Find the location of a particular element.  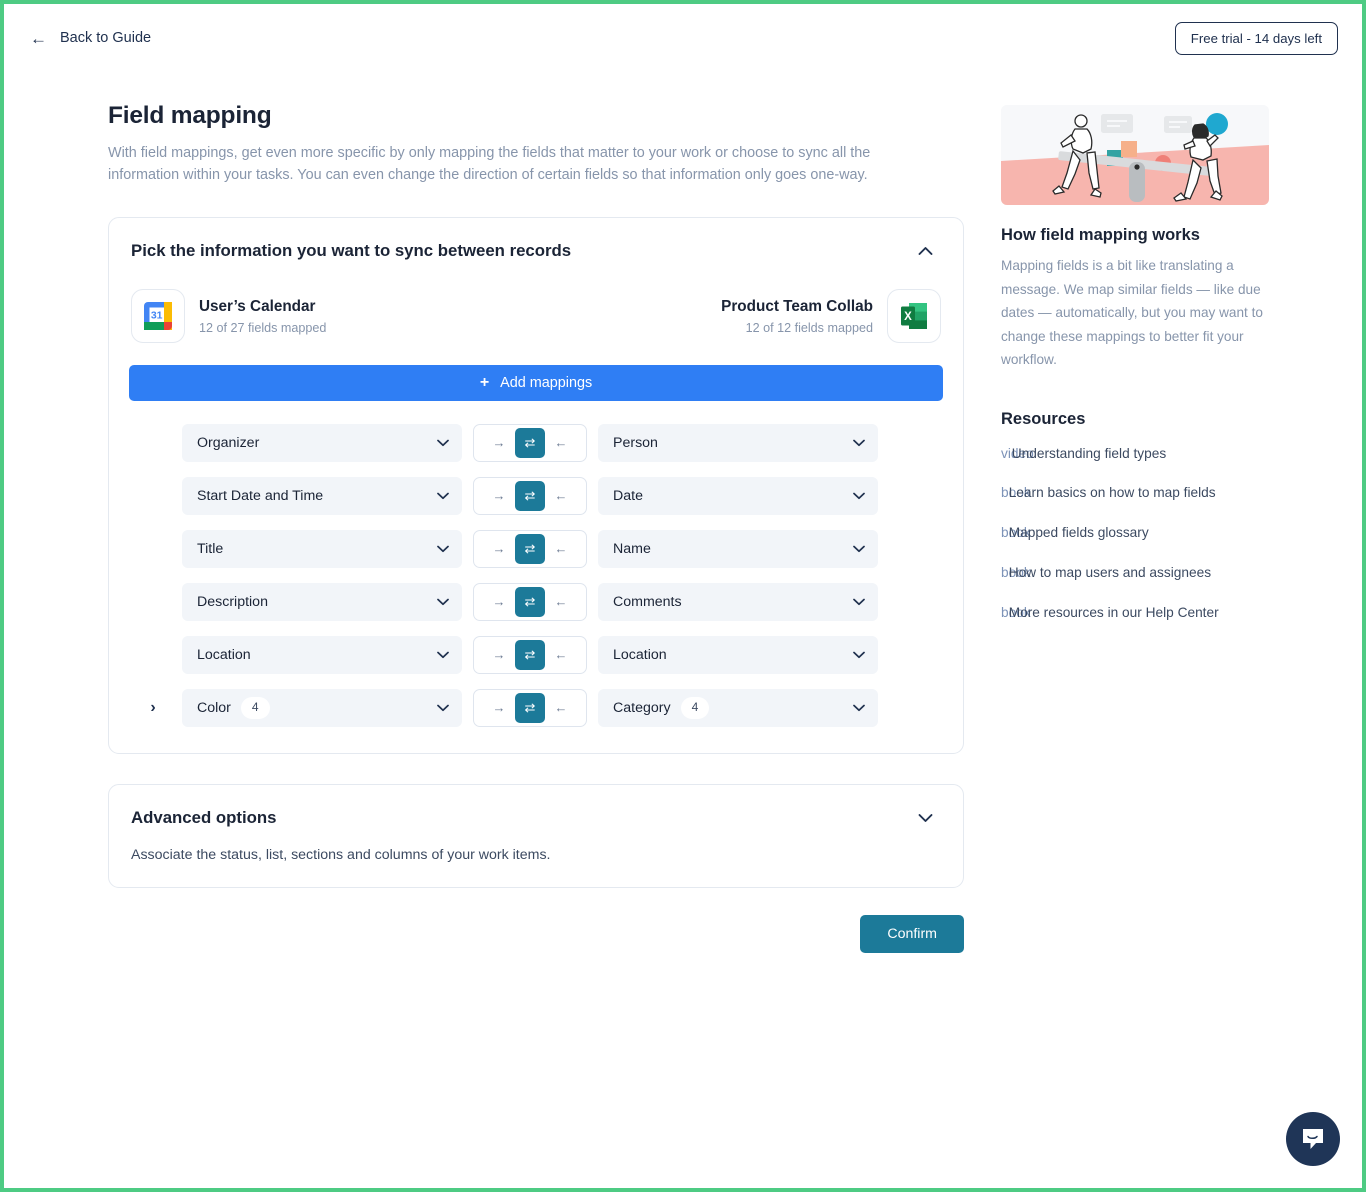

chevron-up-icon is located at coordinates (925, 251).